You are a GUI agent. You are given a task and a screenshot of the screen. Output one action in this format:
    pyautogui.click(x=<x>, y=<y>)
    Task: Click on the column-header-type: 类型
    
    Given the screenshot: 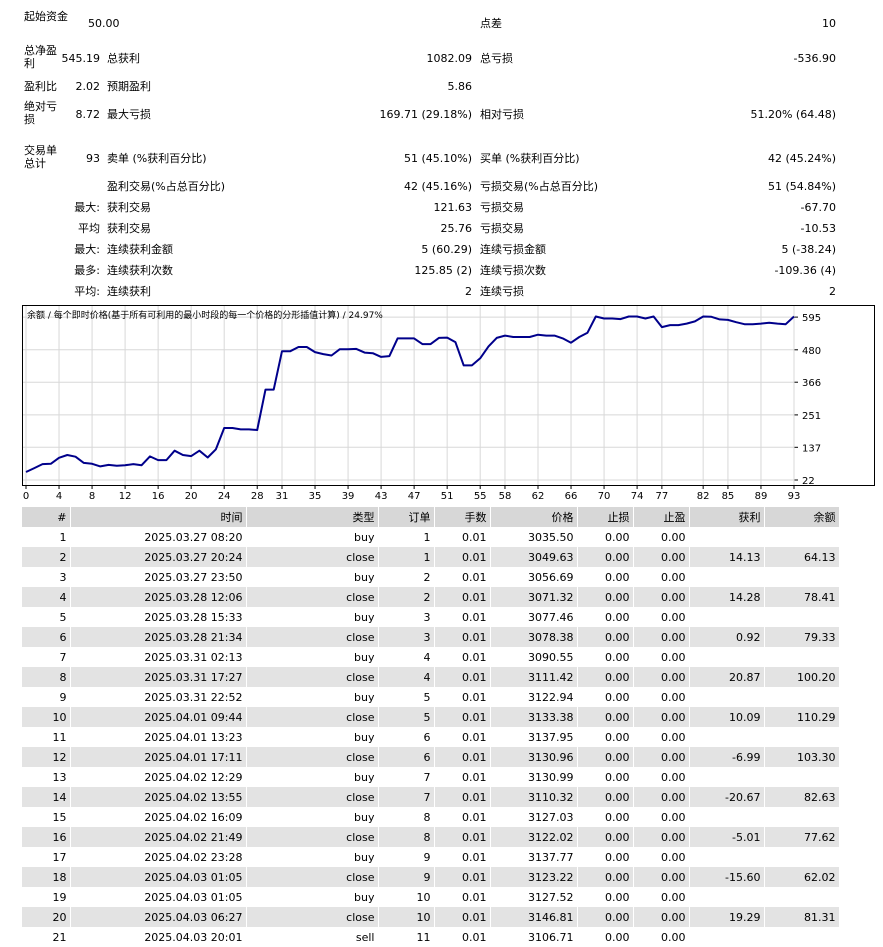 What is the action you would take?
    pyautogui.click(x=312, y=517)
    